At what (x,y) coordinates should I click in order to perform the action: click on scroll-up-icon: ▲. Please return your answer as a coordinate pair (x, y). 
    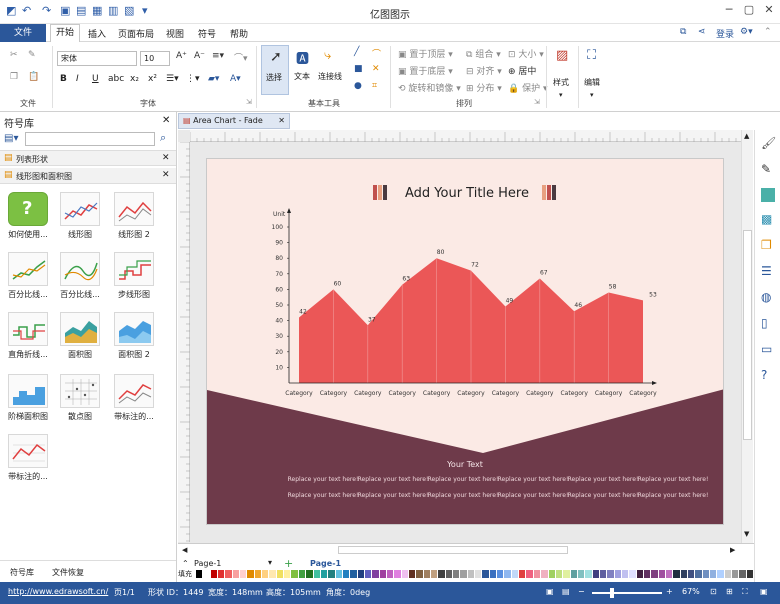
    Looking at the image, I should click on (746, 136).